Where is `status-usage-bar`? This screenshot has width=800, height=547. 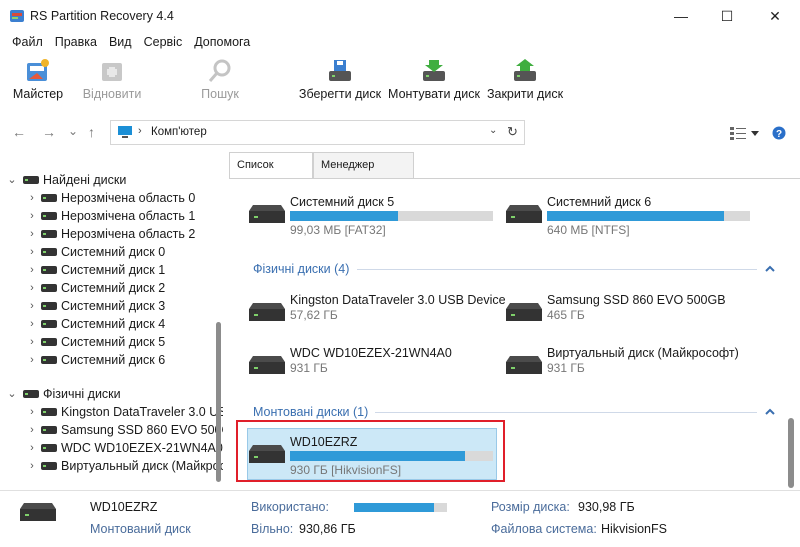 status-usage-bar is located at coordinates (400, 507).